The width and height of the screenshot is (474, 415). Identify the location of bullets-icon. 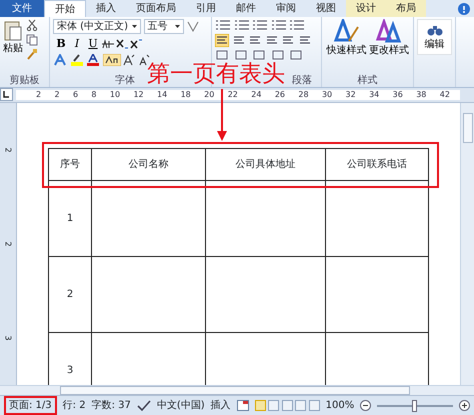
(223, 25).